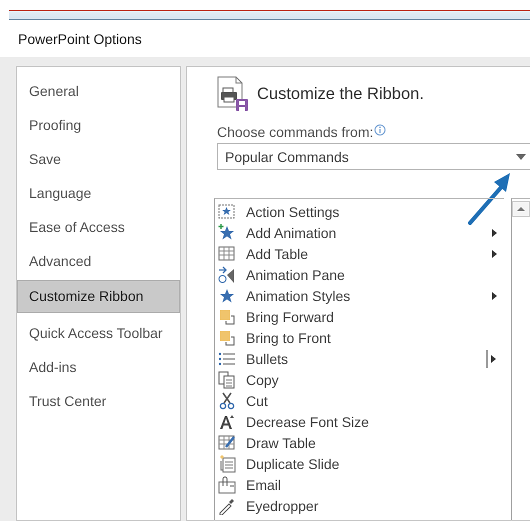 The image size is (530, 521). Describe the element at coordinates (98, 296) in the screenshot. I see `sidebar-item: Customize Ribbon` at that location.